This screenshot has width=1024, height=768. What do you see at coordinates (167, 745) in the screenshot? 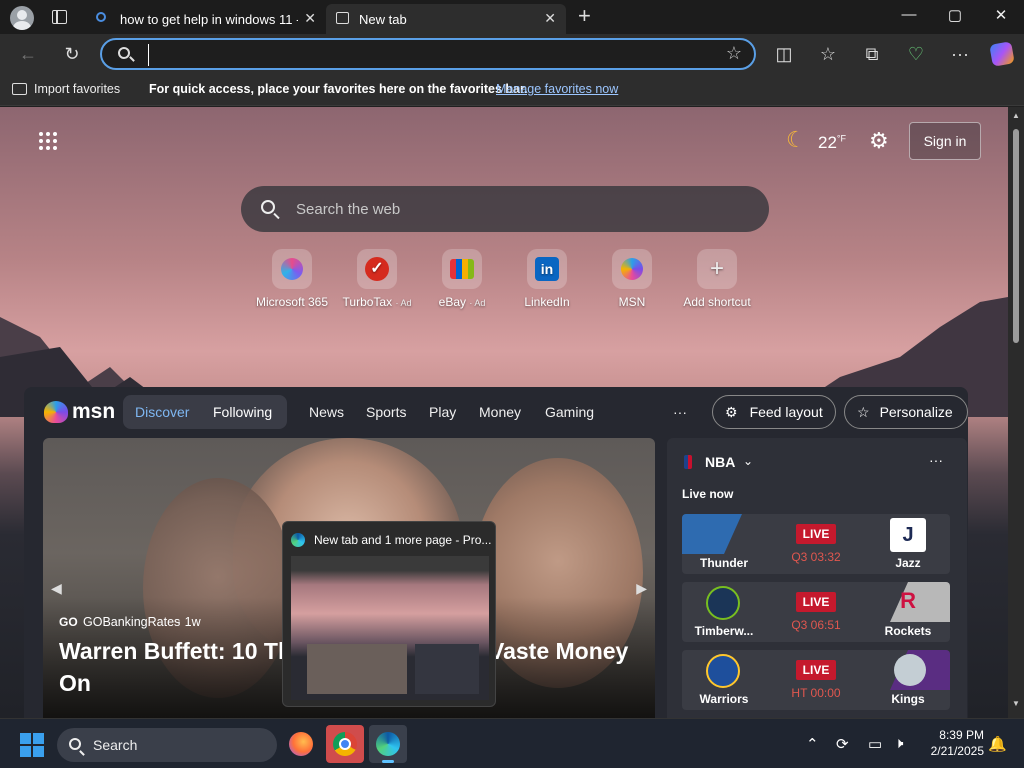
I see `taskbar-search-box: Search` at bounding box center [167, 745].